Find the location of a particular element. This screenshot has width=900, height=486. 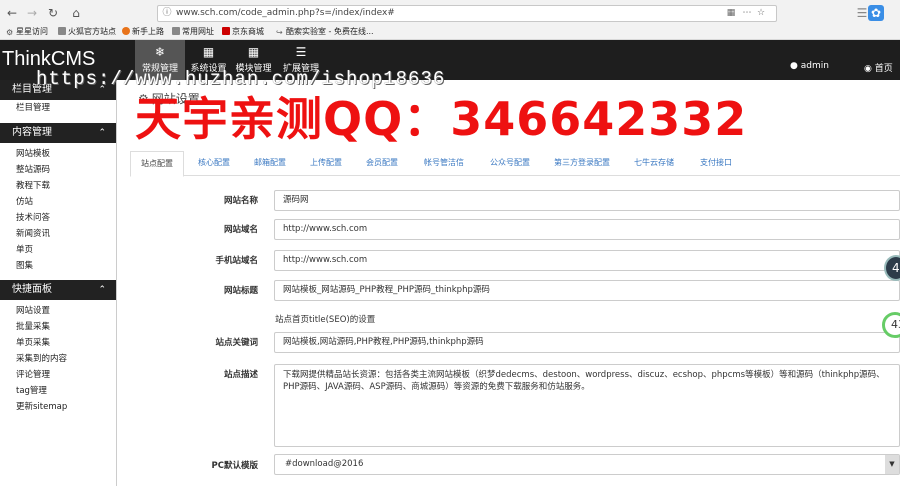

sidebar-item: 仿站 is located at coordinates (58, 202).